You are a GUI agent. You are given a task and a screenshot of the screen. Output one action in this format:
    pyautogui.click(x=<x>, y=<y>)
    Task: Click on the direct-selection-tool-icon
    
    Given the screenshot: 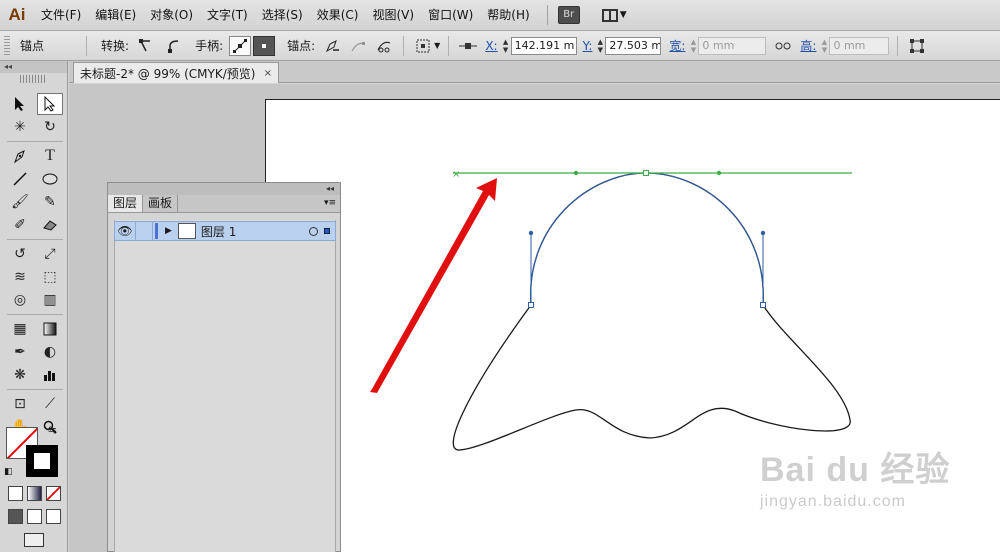 What is the action you would take?
    pyautogui.click(x=50, y=104)
    